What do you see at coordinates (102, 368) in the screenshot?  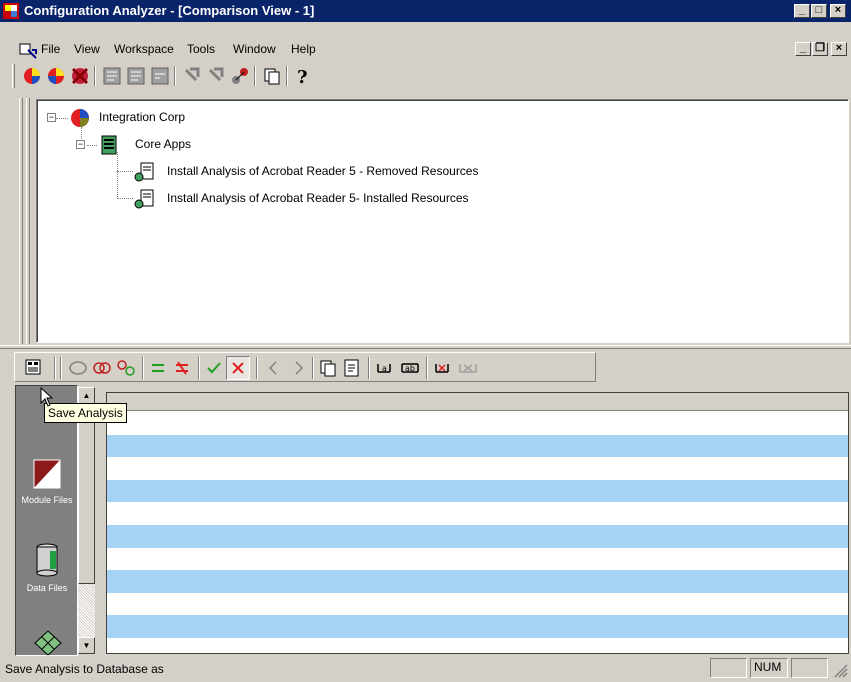 I see `overlap-icon` at bounding box center [102, 368].